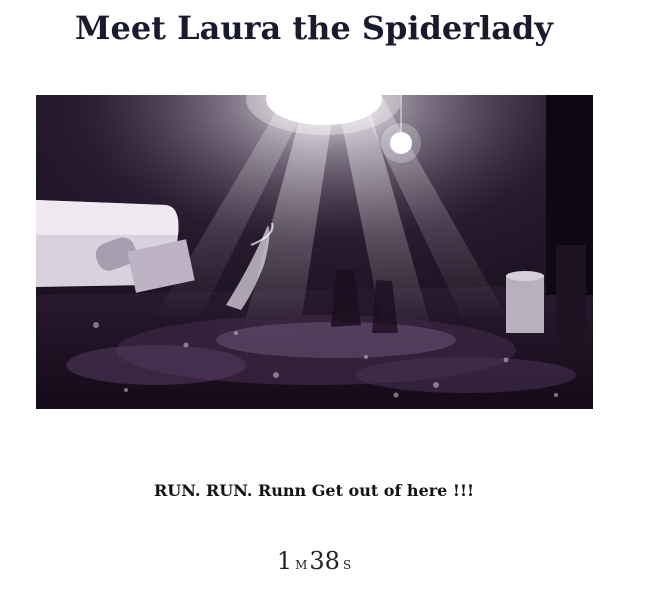  I want to click on countdown-minutes-unit: m, so click(301, 564).